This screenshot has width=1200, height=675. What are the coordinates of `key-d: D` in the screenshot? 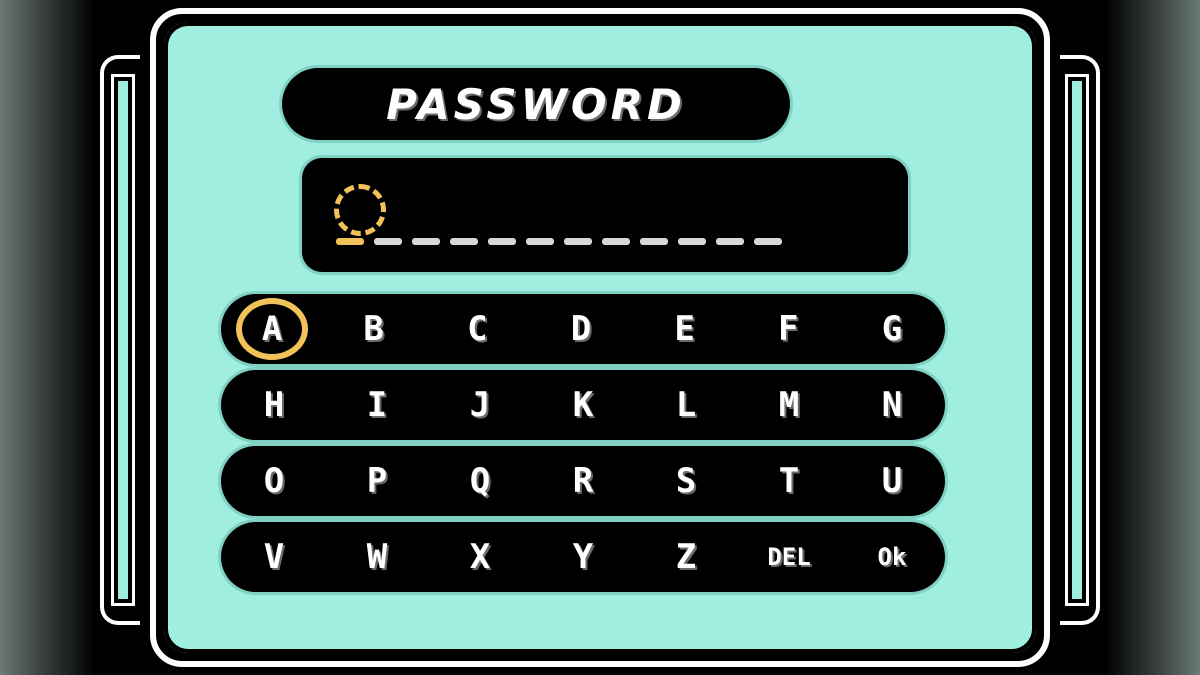 It's located at (581, 329).